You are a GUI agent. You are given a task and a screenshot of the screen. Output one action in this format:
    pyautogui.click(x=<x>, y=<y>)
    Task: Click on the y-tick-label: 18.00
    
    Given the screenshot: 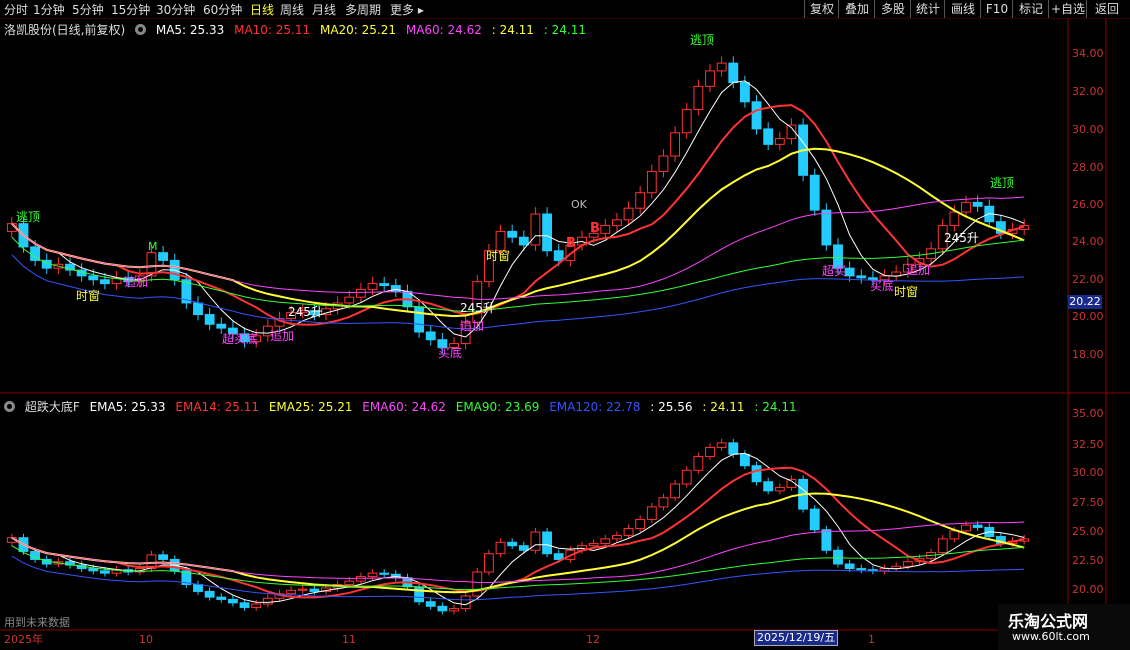 What is the action you would take?
    pyautogui.click(x=1088, y=354)
    